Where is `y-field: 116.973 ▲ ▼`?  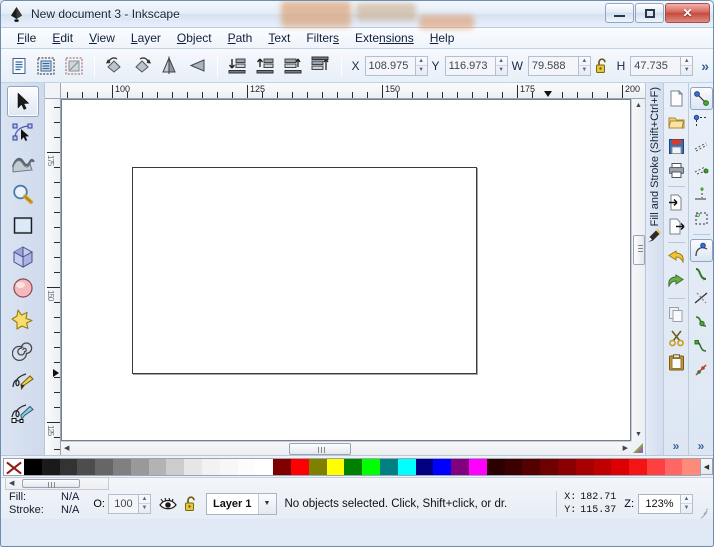 y-field: 116.973 ▲ ▼ is located at coordinates (476, 65).